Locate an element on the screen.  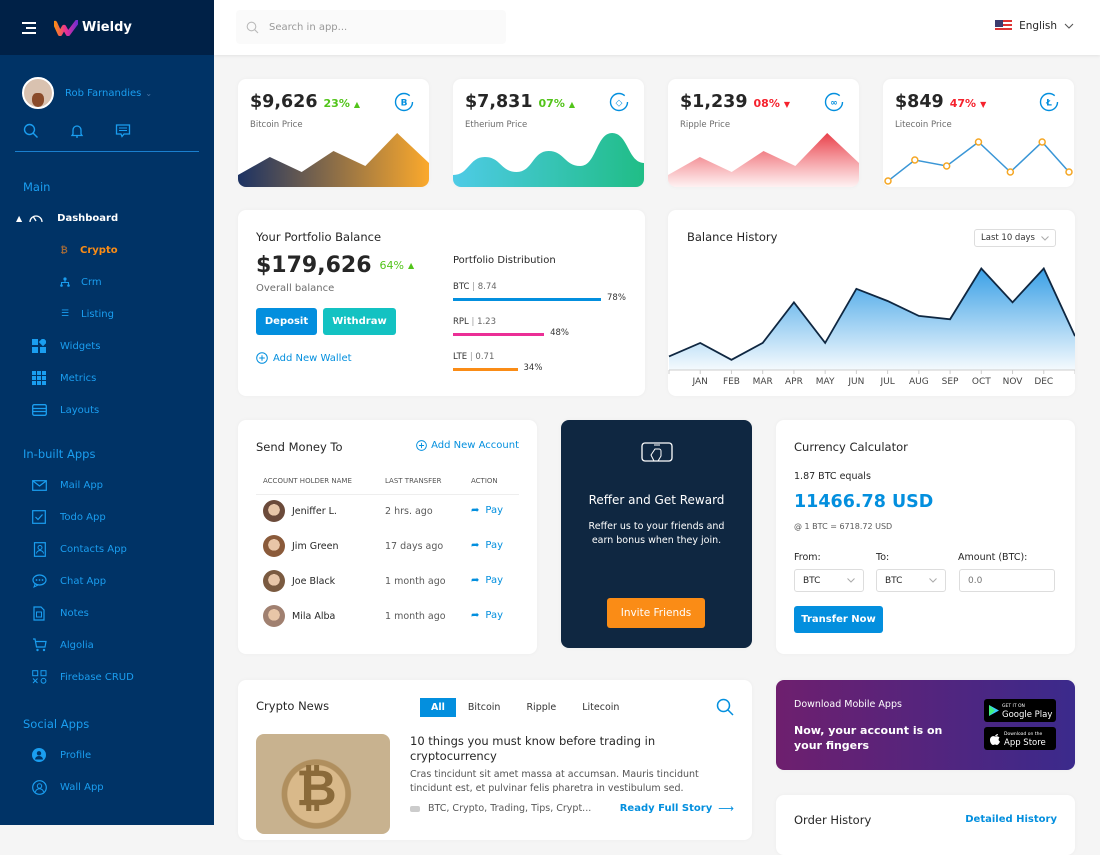
price-value: $9,626 is located at coordinates (284, 102).